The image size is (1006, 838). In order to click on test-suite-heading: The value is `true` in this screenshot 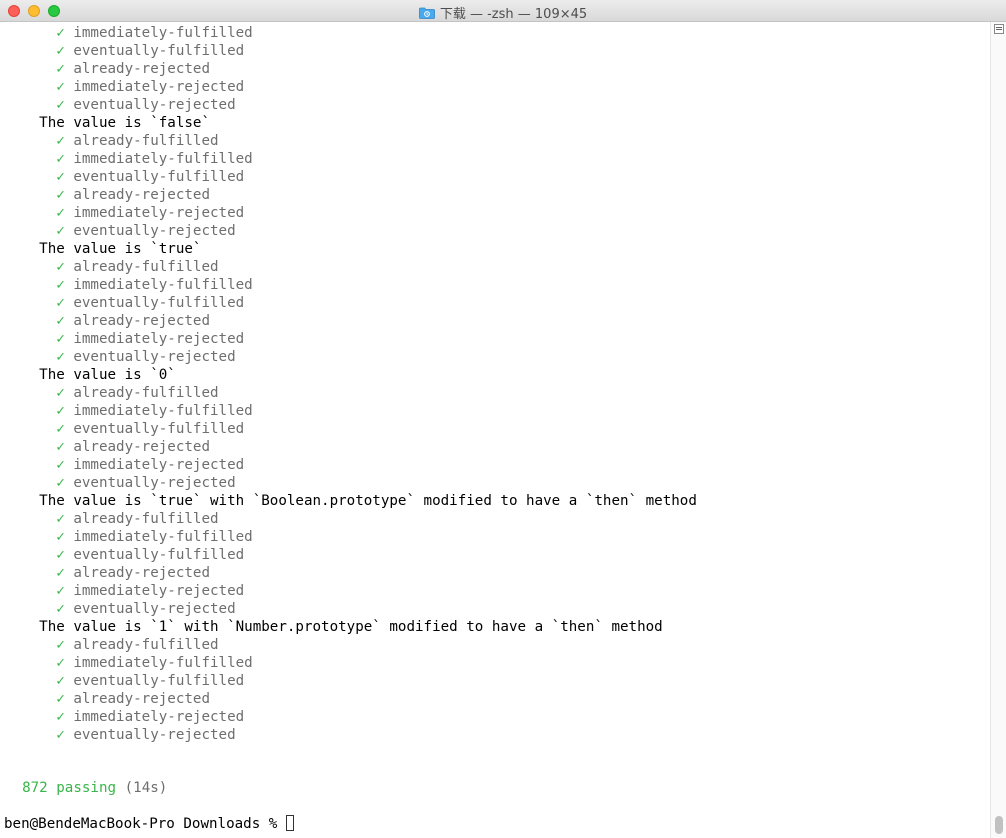, I will do `click(103, 249)`.